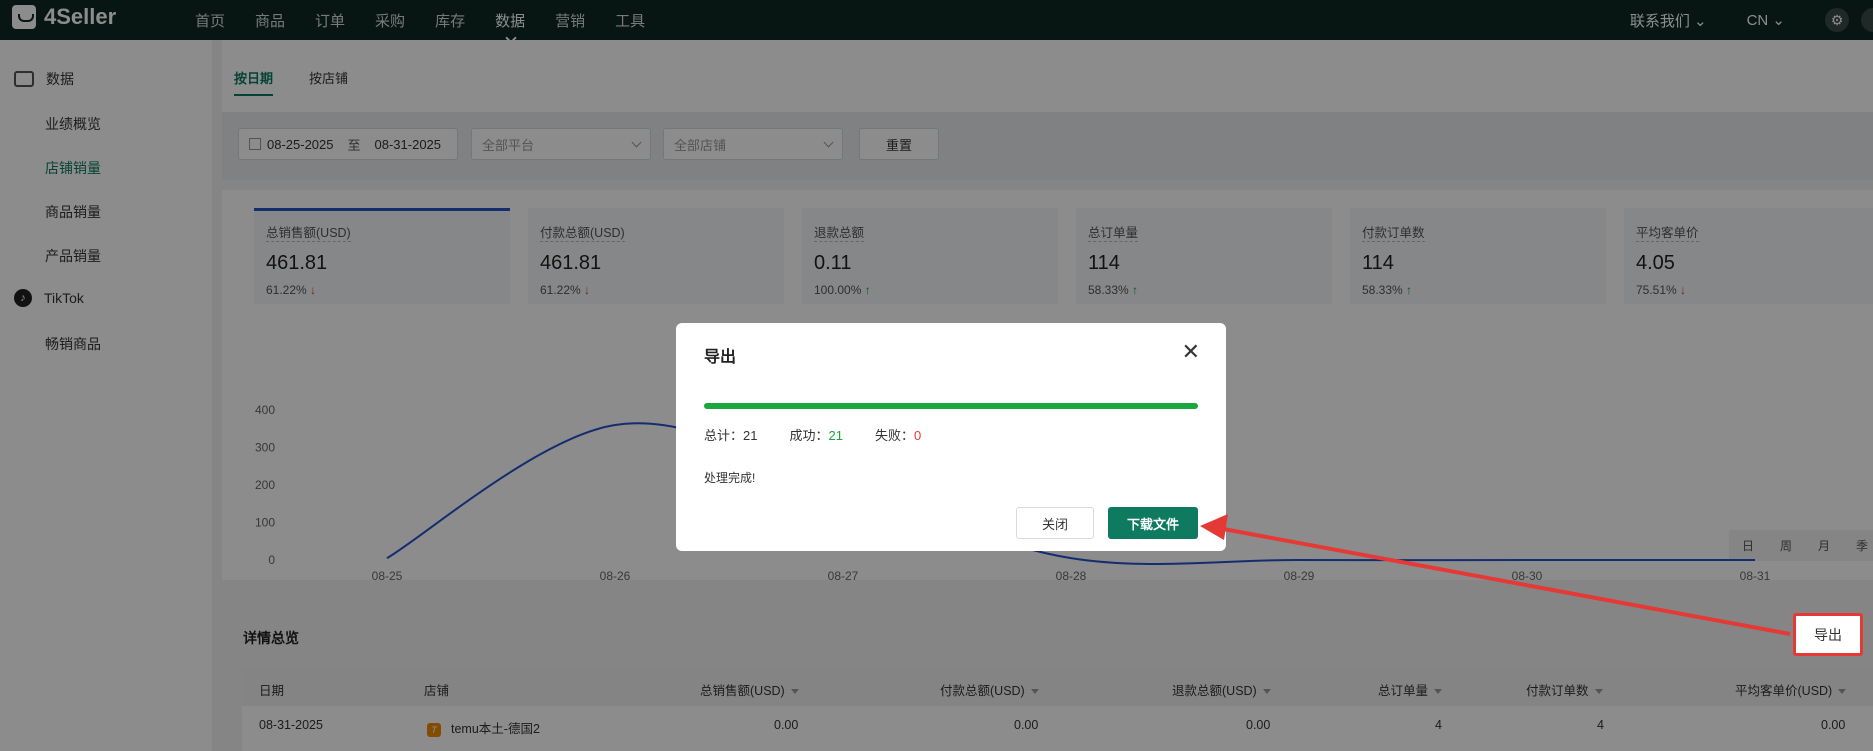 The height and width of the screenshot is (751, 1873). I want to click on close-button: 关闭, so click(1055, 523).